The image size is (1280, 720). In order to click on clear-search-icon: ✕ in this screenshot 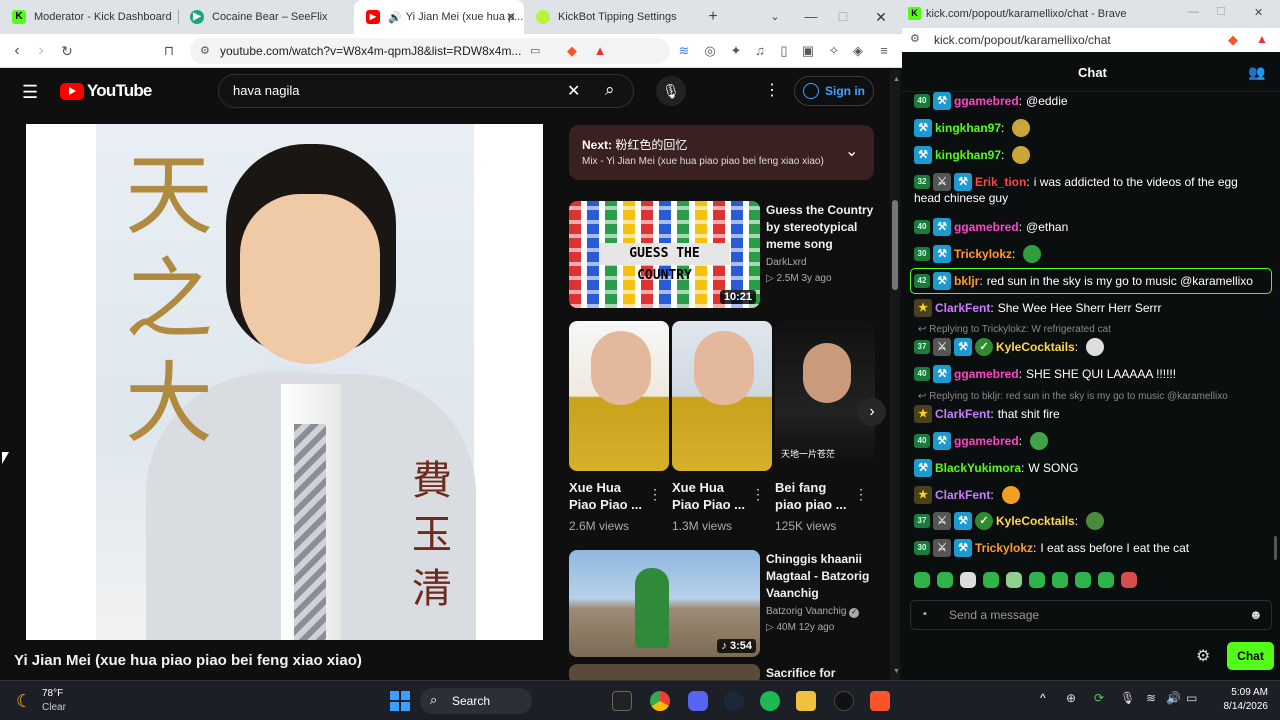, I will do `click(573, 91)`.